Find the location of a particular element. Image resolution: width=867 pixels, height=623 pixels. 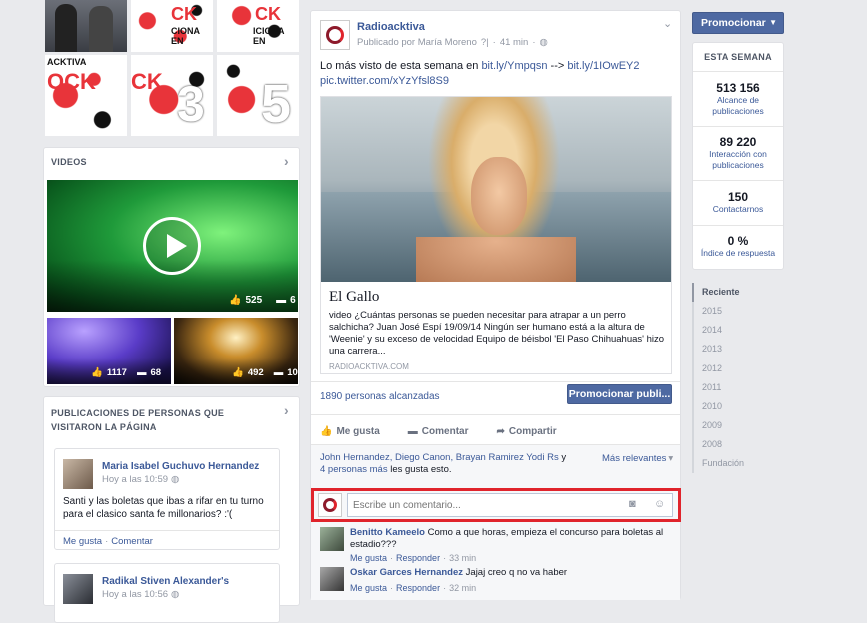

tile-text: ICIONA EN is located at coordinates (269, 36).